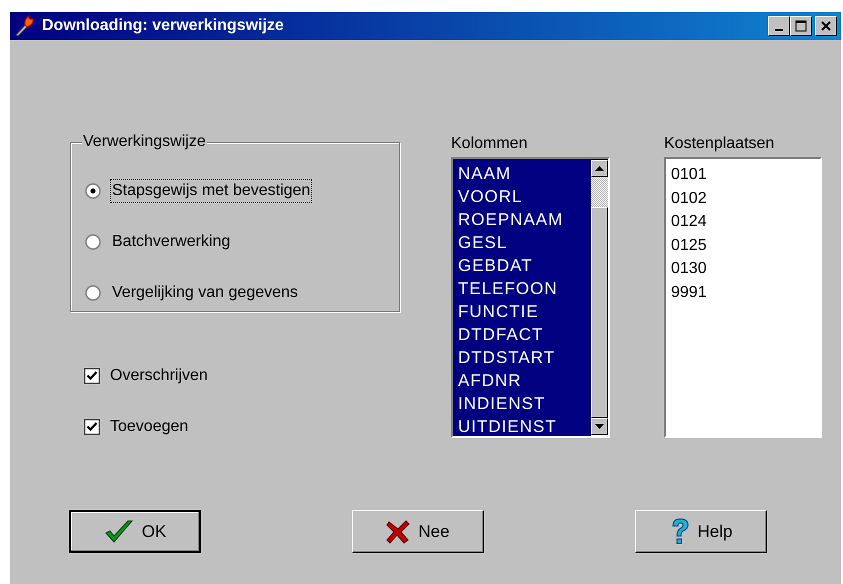  I want to click on columns-list: NAAM VOORL ROEPNAAM GESL GEBDAT TELEFOON FUNCTIE DTDFACT DTDSTART AFDNR INDIENST UITDIENST, so click(530, 297).